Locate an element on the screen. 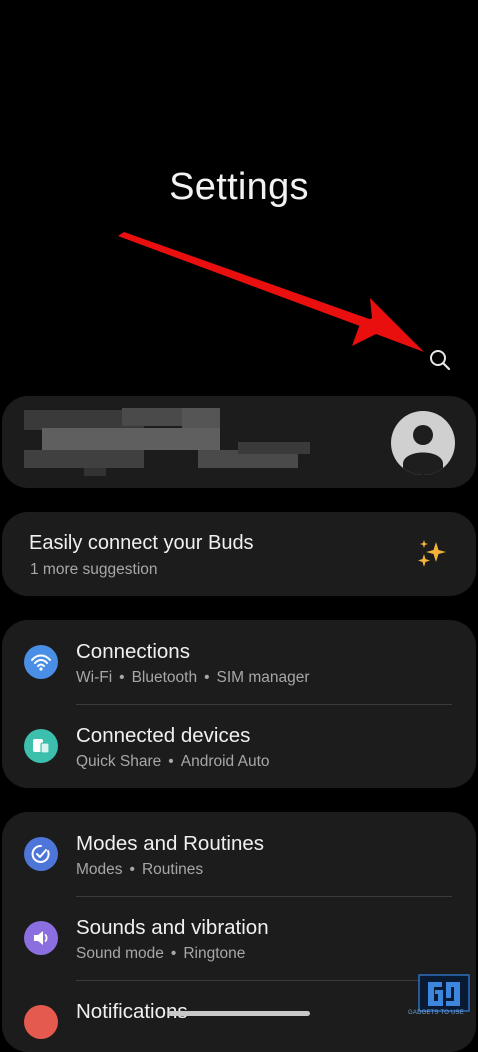 The height and width of the screenshot is (1052, 478). connected-devices-subtitle: Quick Share • Android Auto is located at coordinates (173, 761).